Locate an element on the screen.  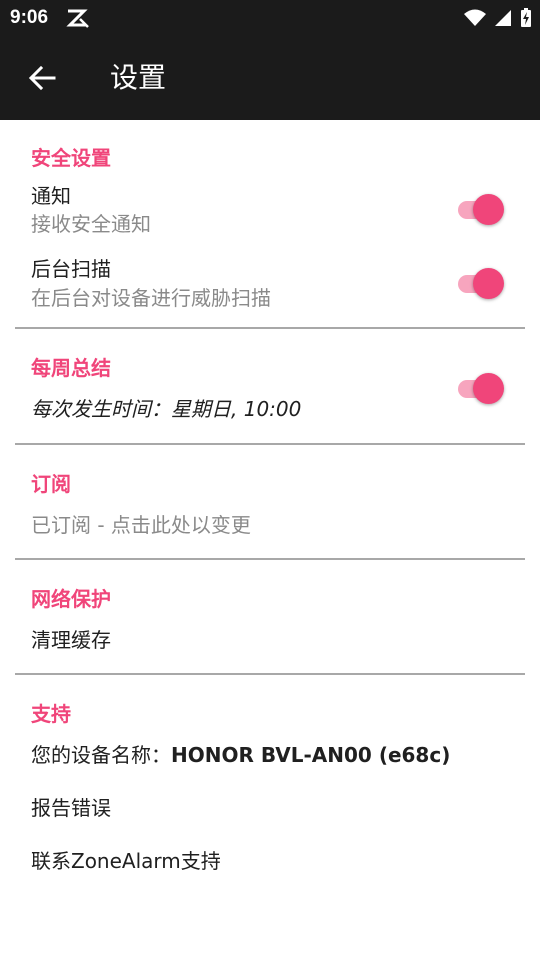
notify-toggle is located at coordinates (482, 209).